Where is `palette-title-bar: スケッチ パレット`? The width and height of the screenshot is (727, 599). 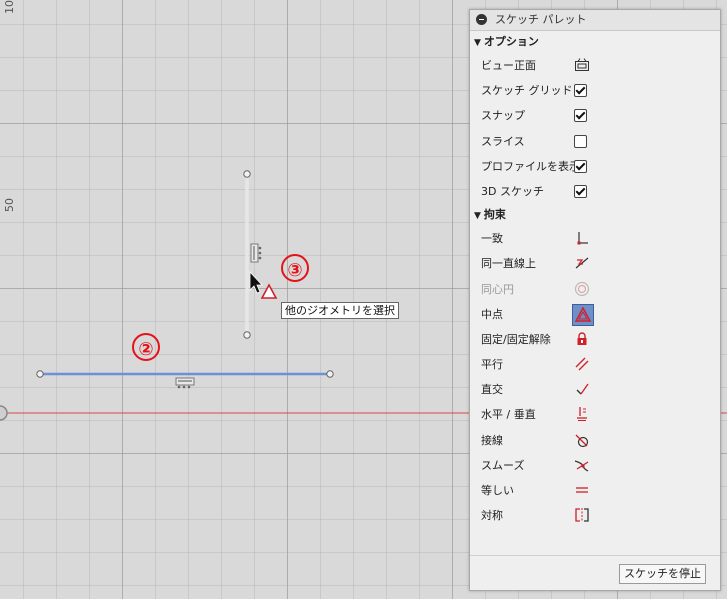 palette-title-bar: スケッチ パレット is located at coordinates (595, 20).